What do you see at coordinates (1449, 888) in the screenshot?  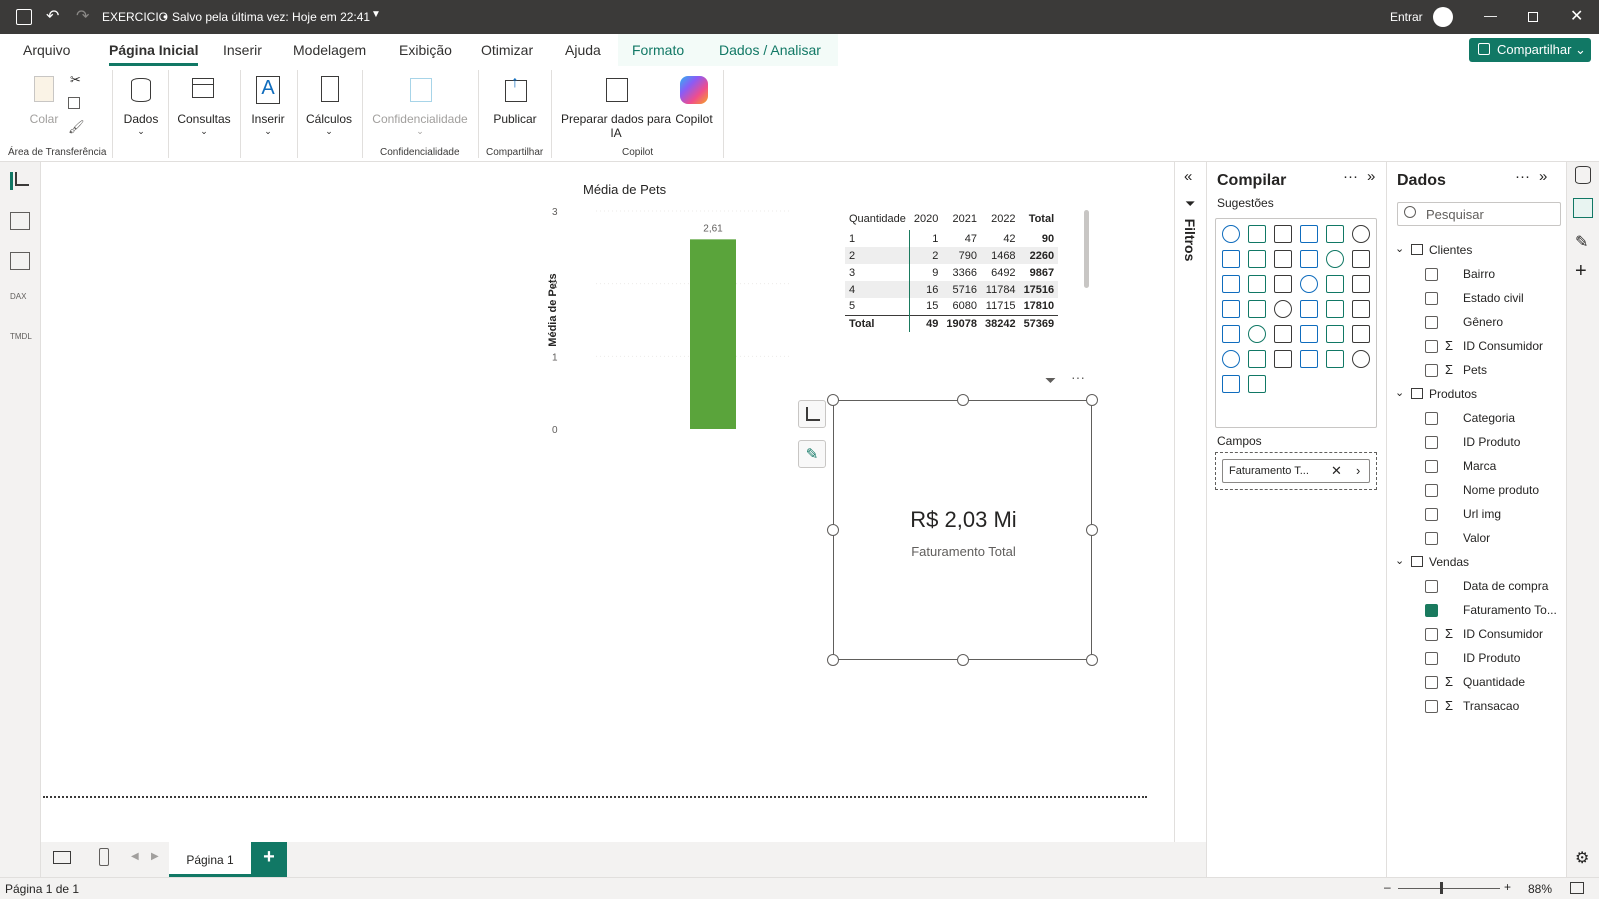 I see `zoom-slider` at bounding box center [1449, 888].